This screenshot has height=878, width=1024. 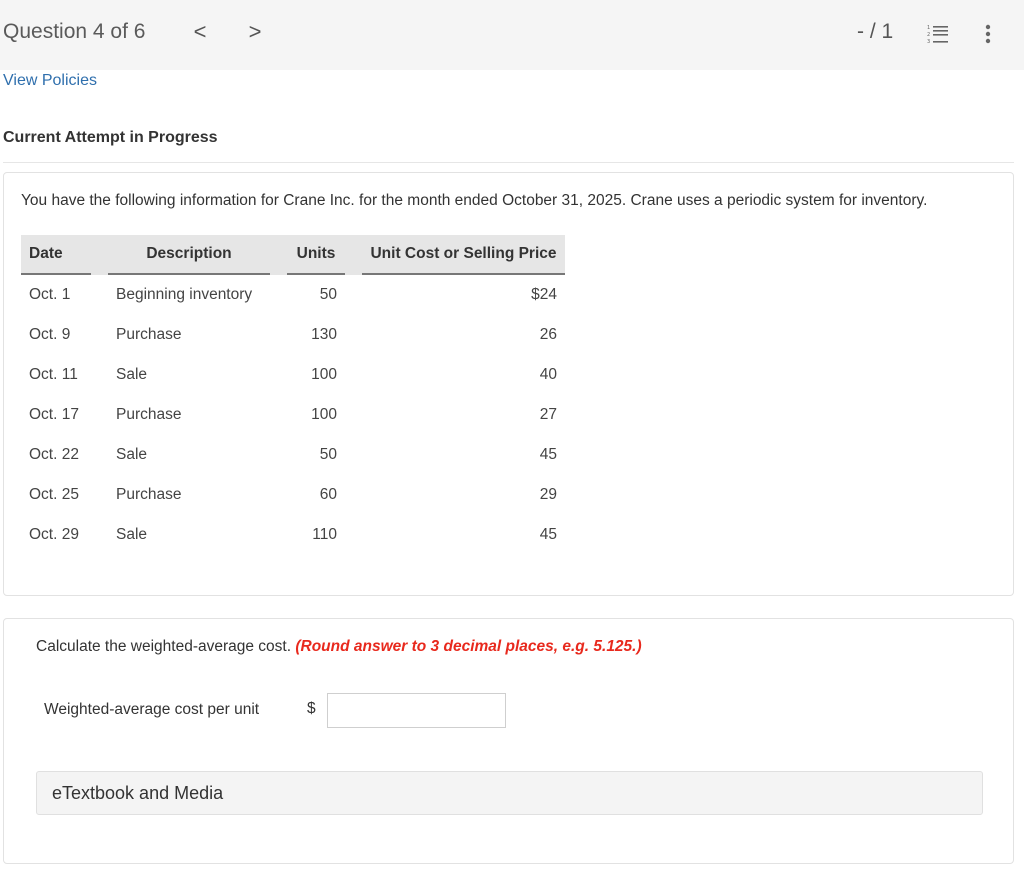 What do you see at coordinates (324, 534) in the screenshot?
I see `cell-units: 110` at bounding box center [324, 534].